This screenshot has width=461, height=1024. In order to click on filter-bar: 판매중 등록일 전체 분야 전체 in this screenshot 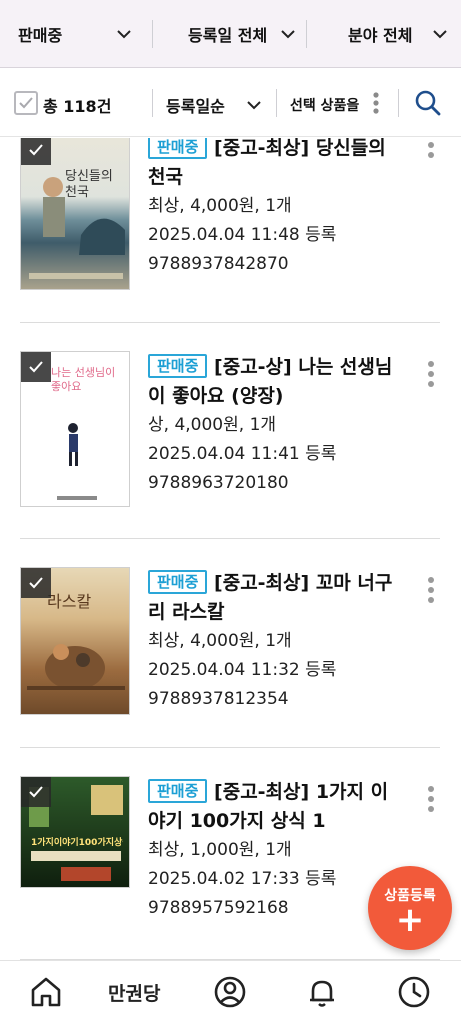, I will do `click(230, 34)`.